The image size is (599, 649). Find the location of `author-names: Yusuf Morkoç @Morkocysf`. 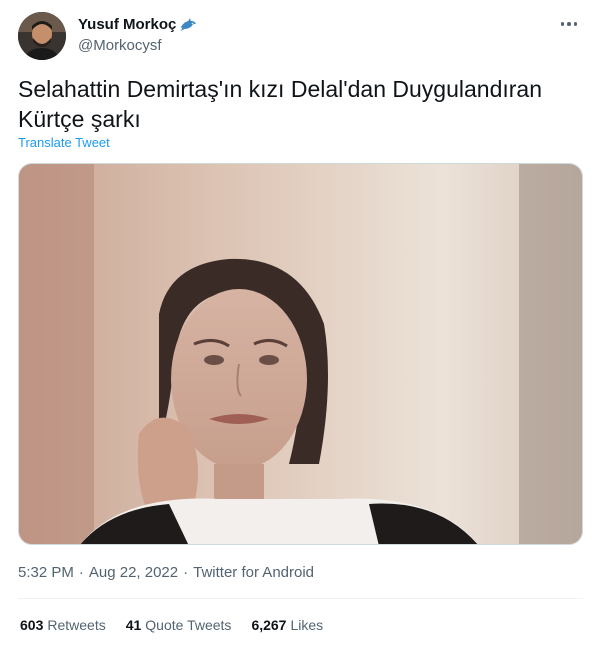

author-names: Yusuf Morkoç @Morkocysf is located at coordinates (137, 35).